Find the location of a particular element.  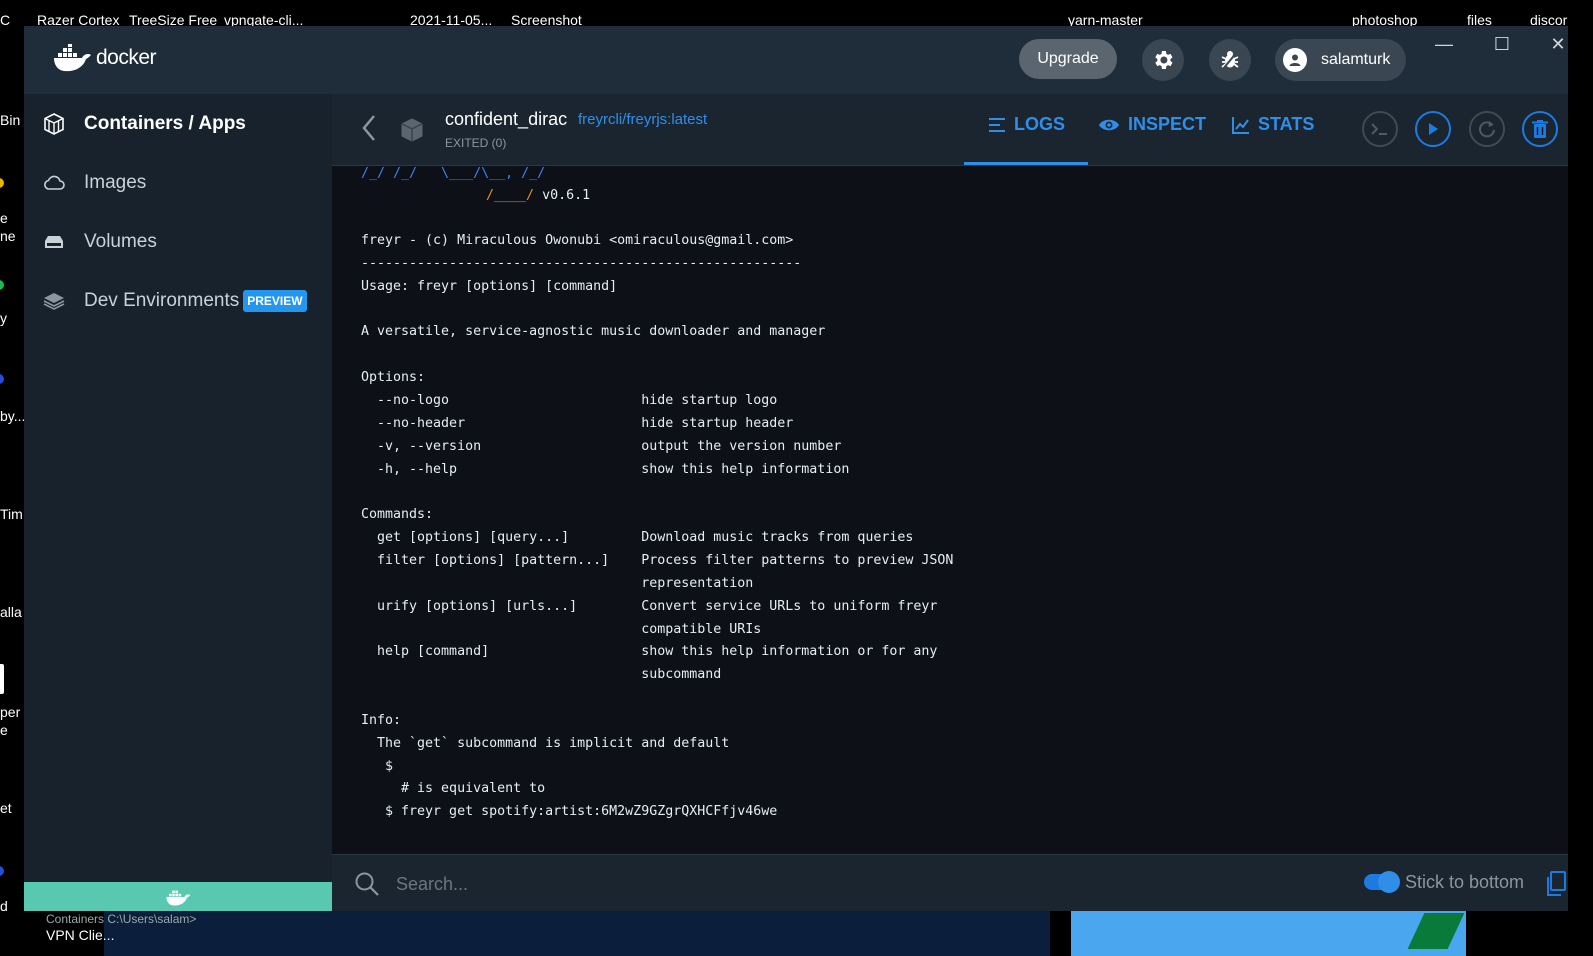

log-line: representation is located at coordinates (557, 583).